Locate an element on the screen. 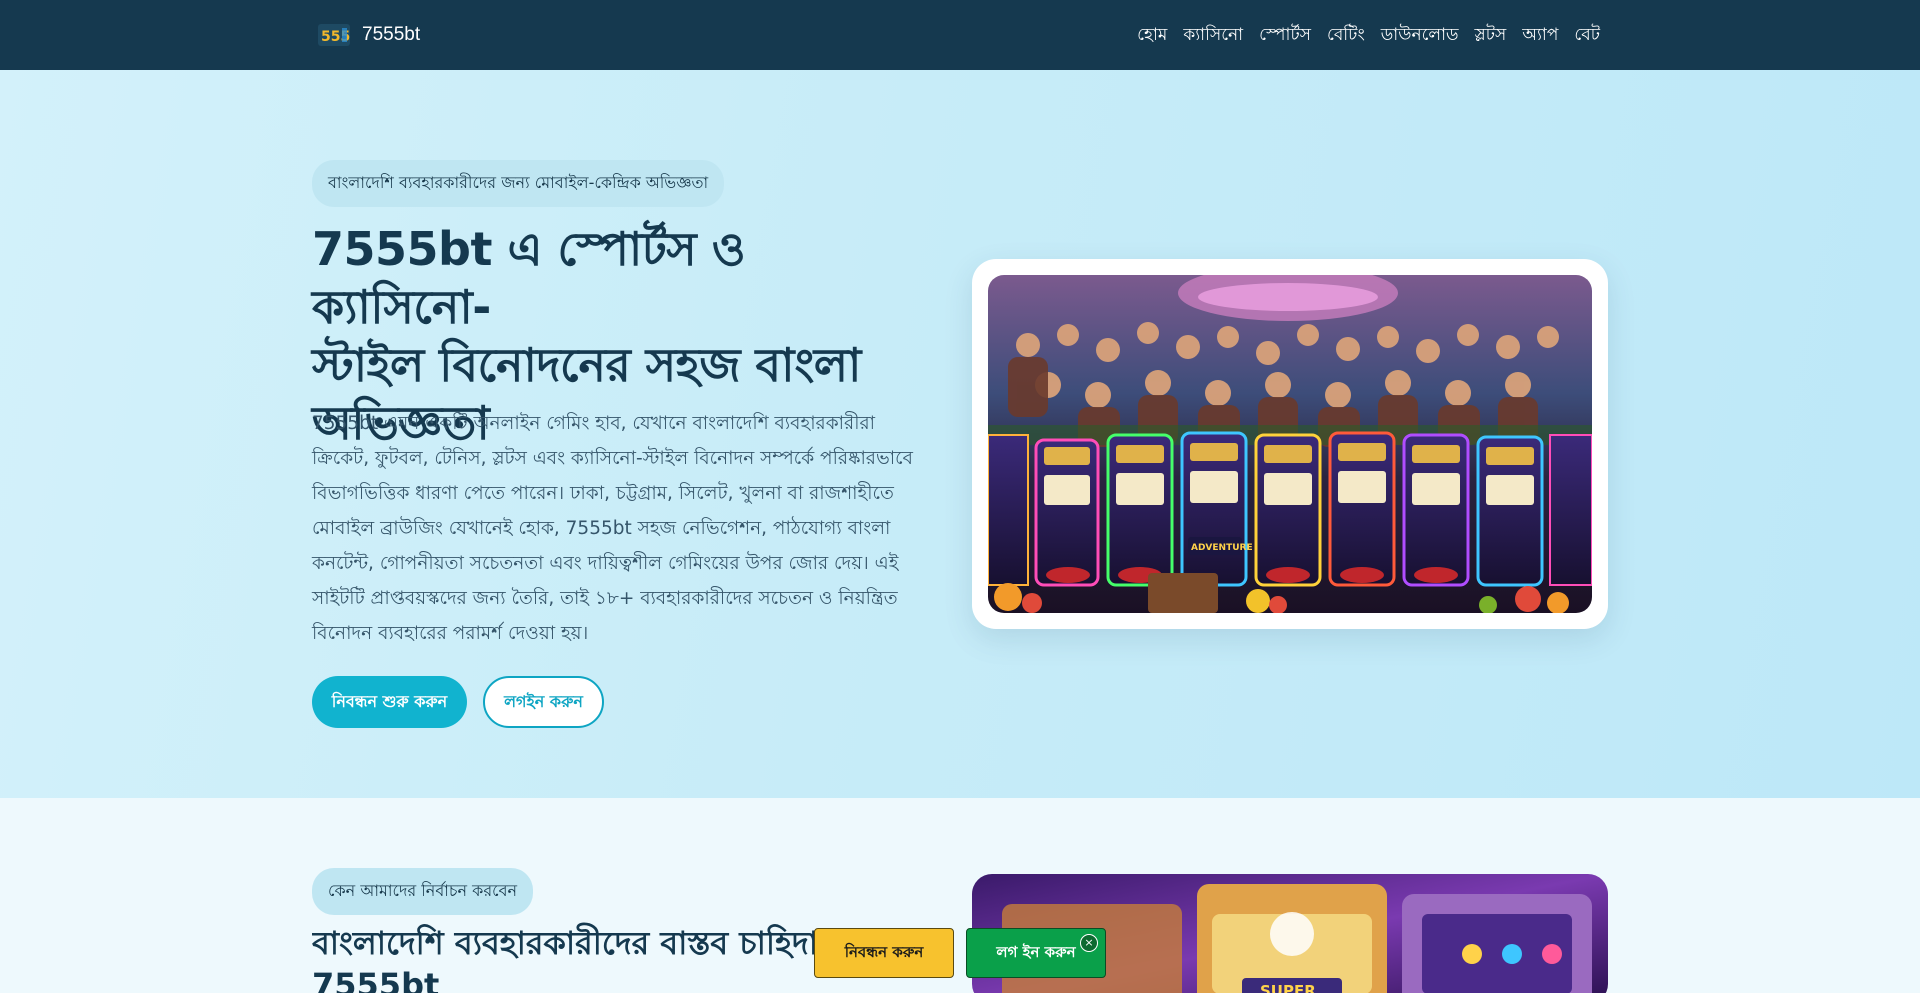 This screenshot has height=993, width=1920. hero-image-card: ADVENTURE is located at coordinates (1290, 444).